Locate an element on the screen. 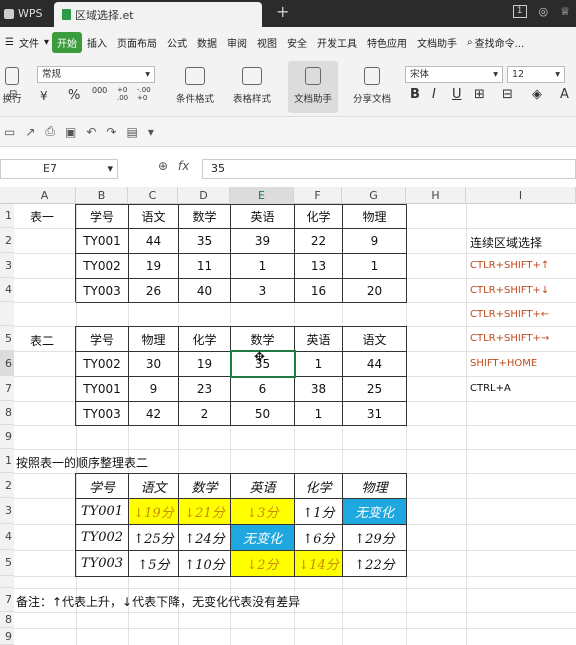 The image size is (576, 645). font-color-icon: A is located at coordinates (564, 94).